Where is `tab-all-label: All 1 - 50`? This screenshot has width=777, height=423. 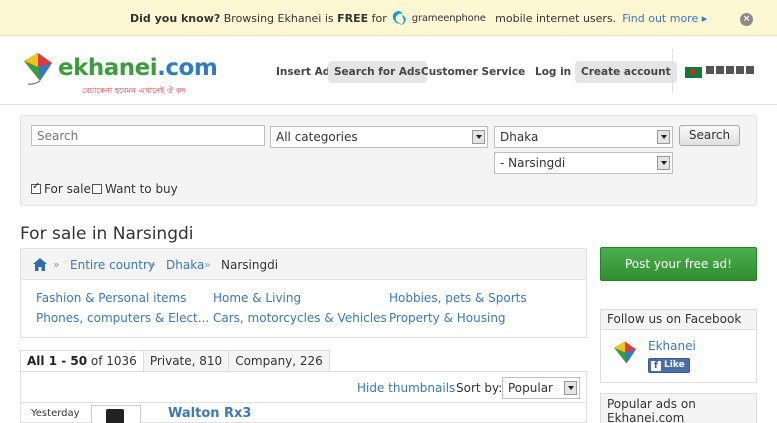
tab-all-label: All 1 - 50 is located at coordinates (57, 361).